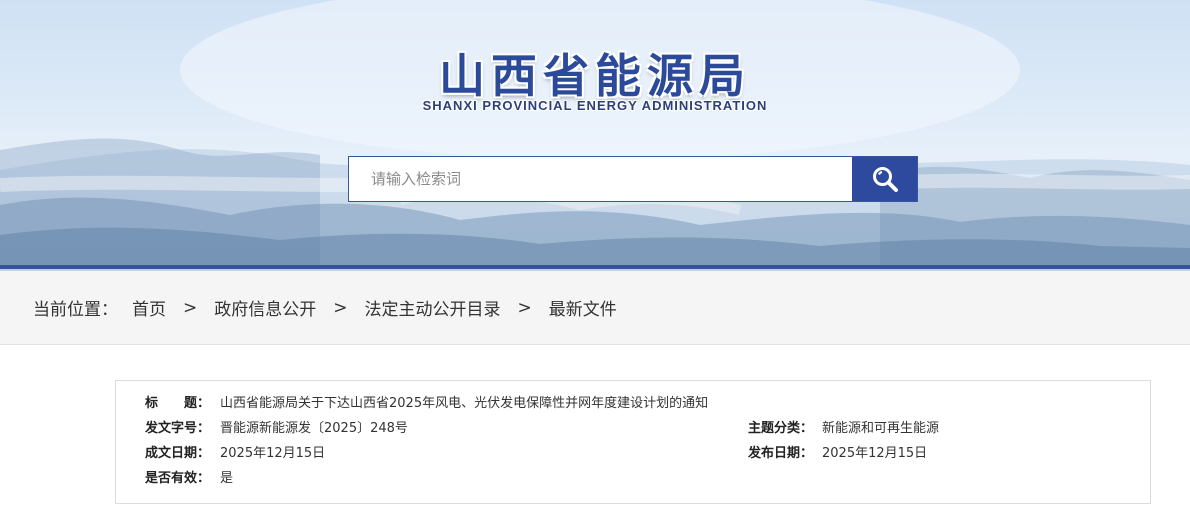 This screenshot has width=1190, height=509. I want to click on meta-row-topic: 主题分类： 新能源和可再生能源, so click(843, 429).